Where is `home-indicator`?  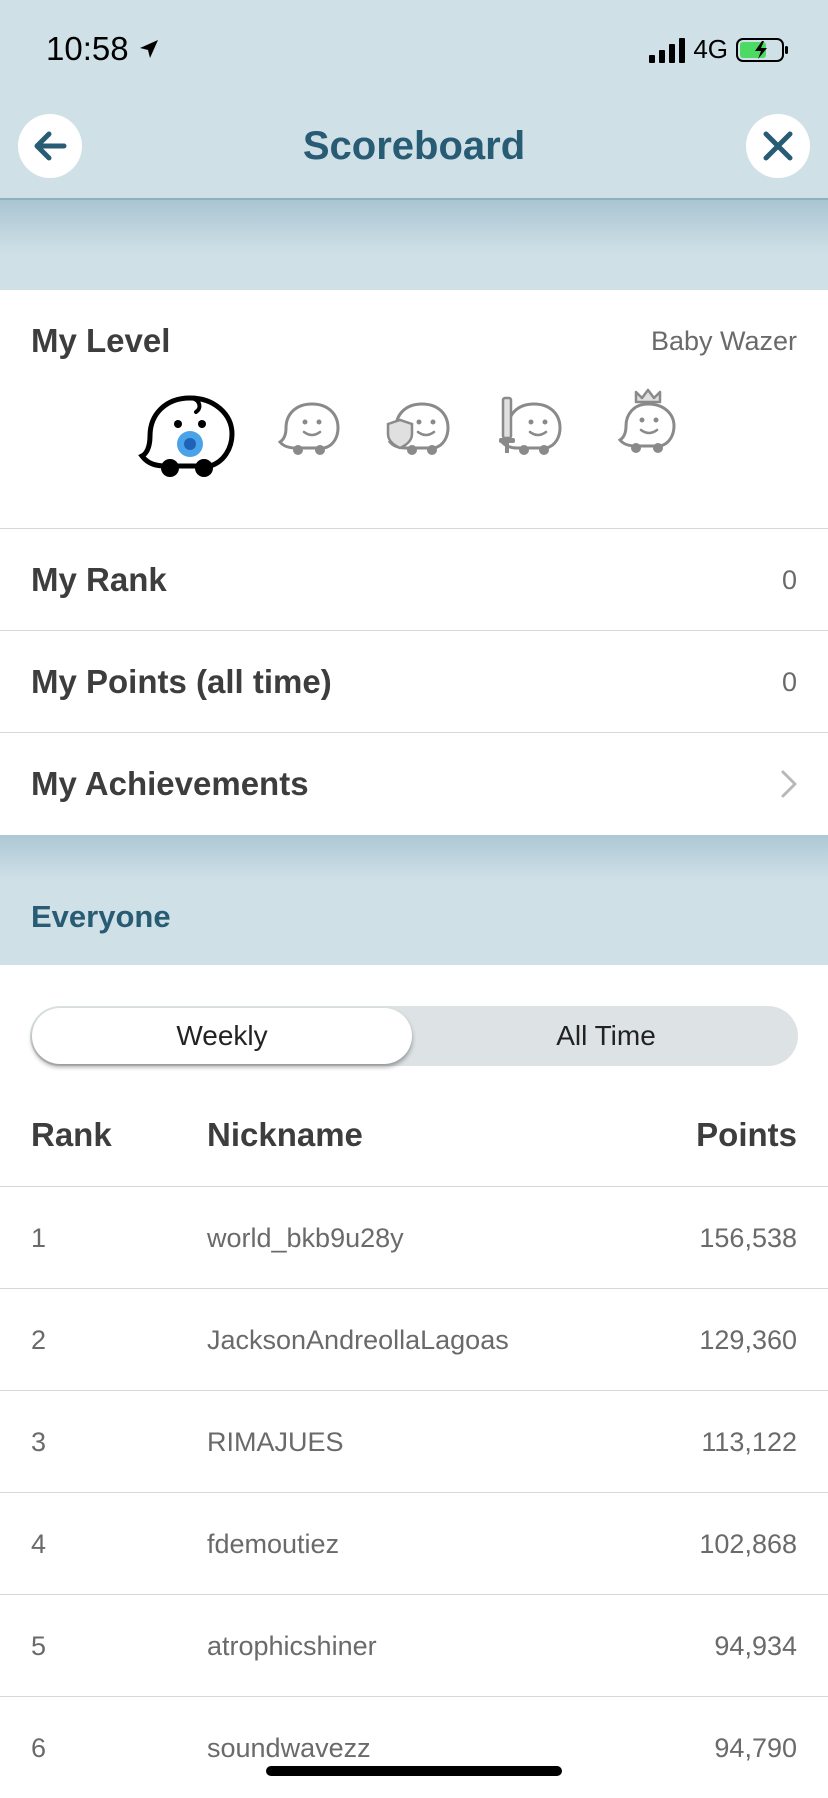 home-indicator is located at coordinates (414, 1771).